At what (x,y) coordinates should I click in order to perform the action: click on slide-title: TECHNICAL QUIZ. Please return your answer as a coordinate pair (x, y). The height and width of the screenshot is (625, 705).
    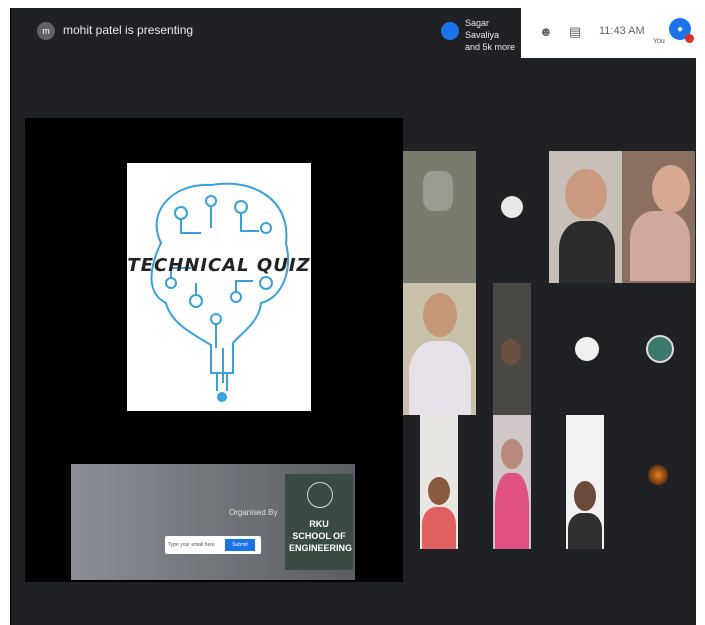
    Looking at the image, I should click on (219, 265).